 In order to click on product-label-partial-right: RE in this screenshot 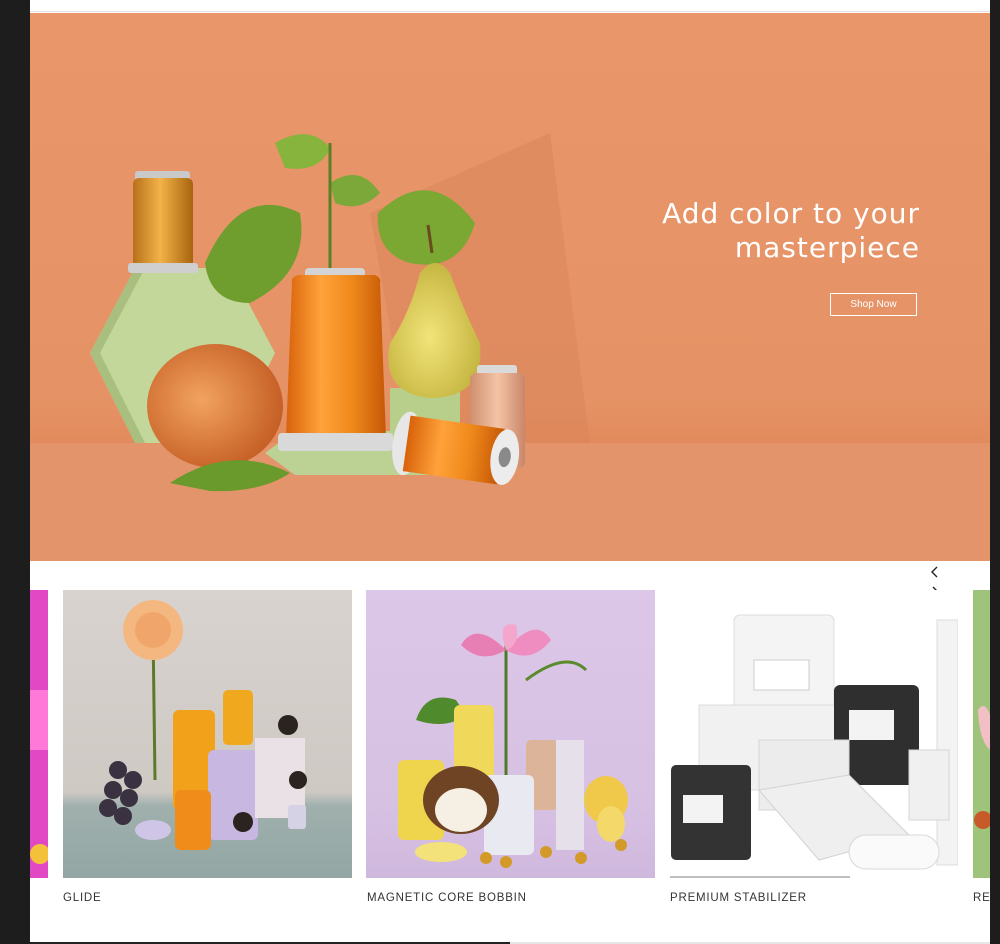, I will do `click(981, 898)`.